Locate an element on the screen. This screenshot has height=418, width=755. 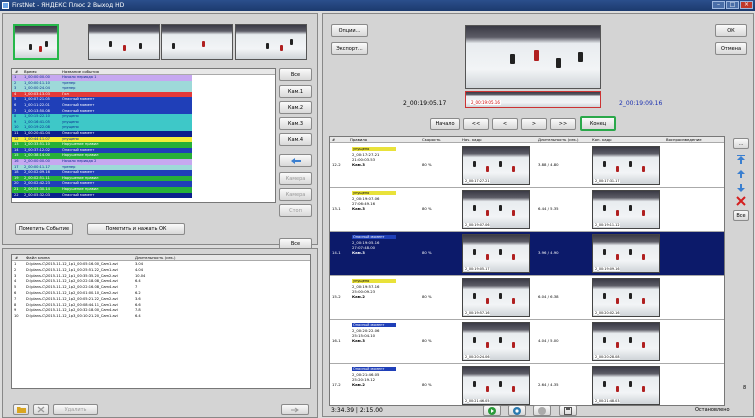
disabled-button-1: Камера is located at coordinates (295, 178).